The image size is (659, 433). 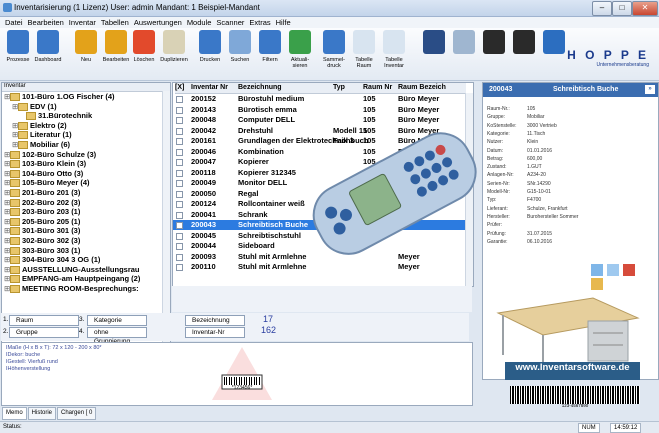 I want to click on group-level-3-select: Kategorie, so click(x=117, y=320).